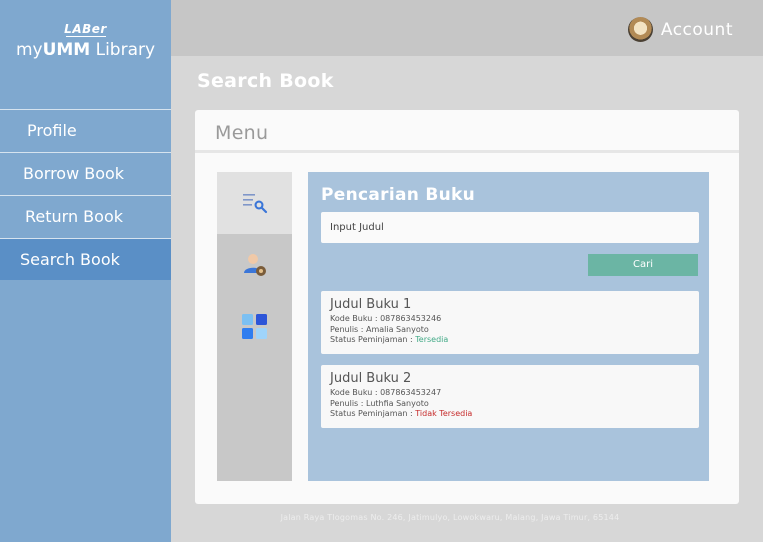 The image size is (763, 542). Describe the element at coordinates (444, 413) in the screenshot. I see `book-status-badge: Tidak Tersedia` at that location.